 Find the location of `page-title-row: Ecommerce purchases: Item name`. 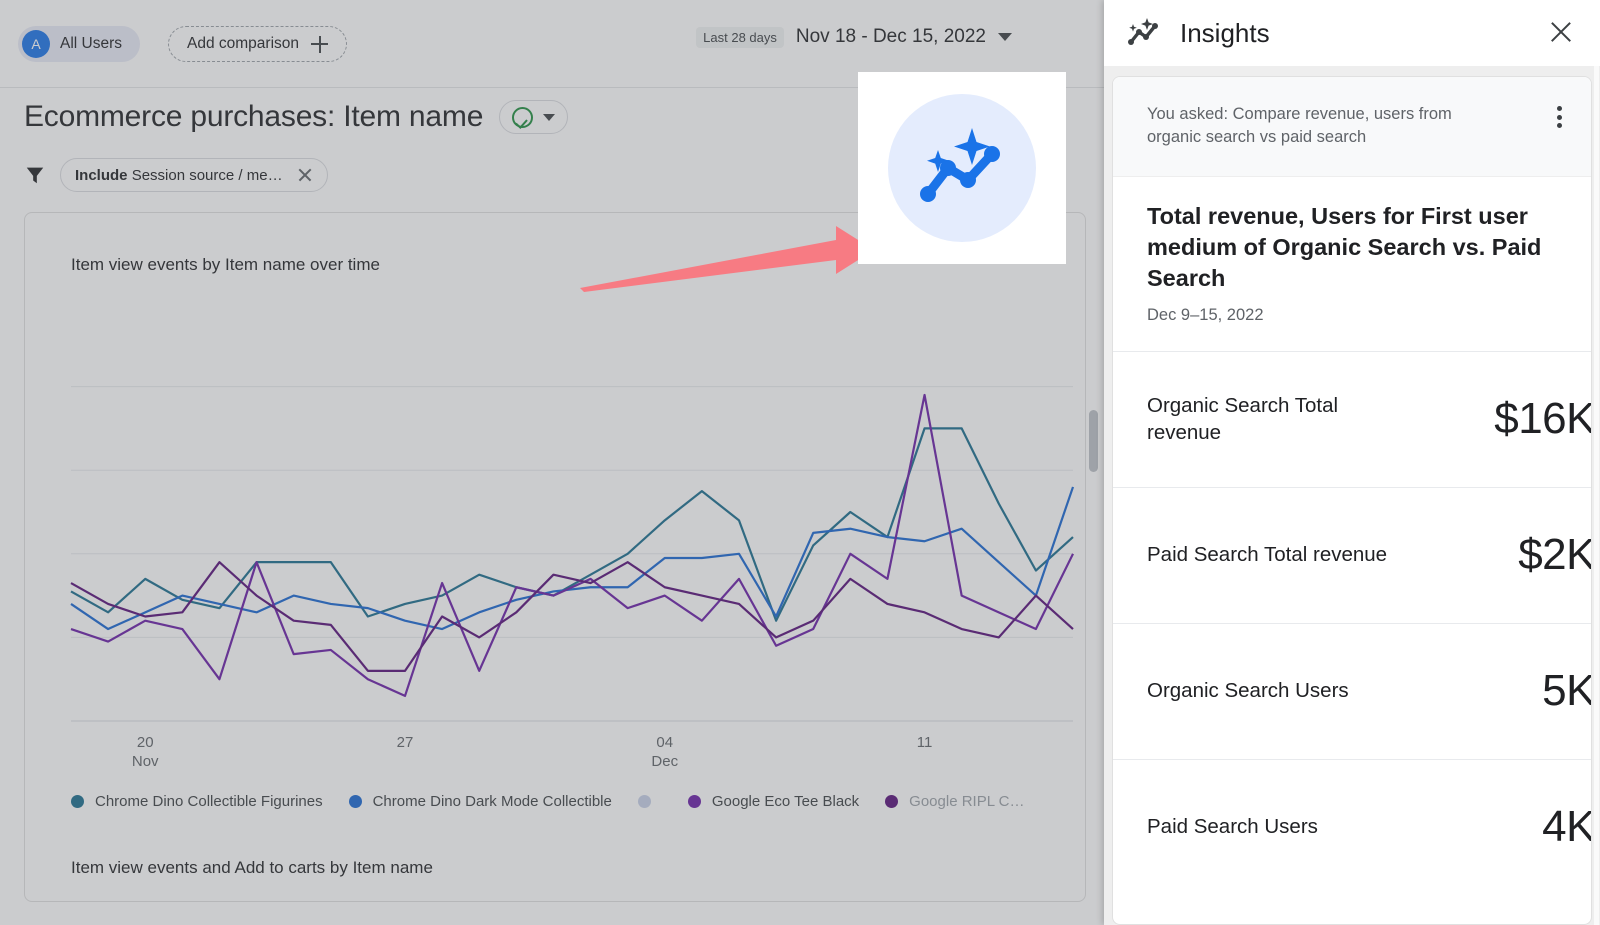

page-title-row: Ecommerce purchases: Item name is located at coordinates (296, 117).